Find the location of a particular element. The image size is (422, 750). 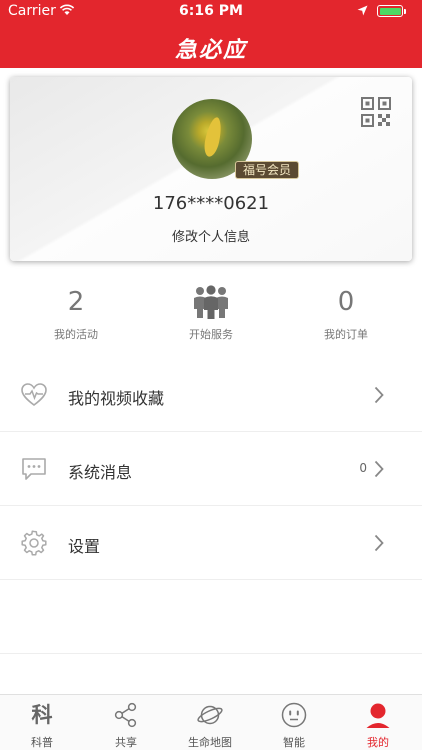

tab-share: 共享 is located at coordinates (126, 722).